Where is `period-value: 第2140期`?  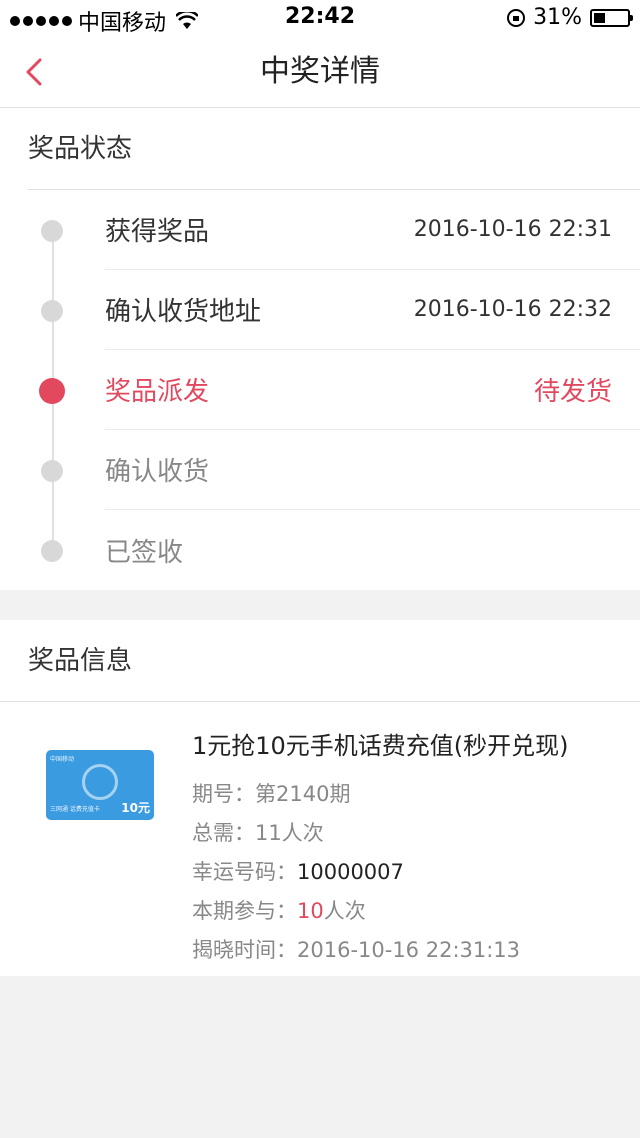
period-value: 第2140期 is located at coordinates (303, 794).